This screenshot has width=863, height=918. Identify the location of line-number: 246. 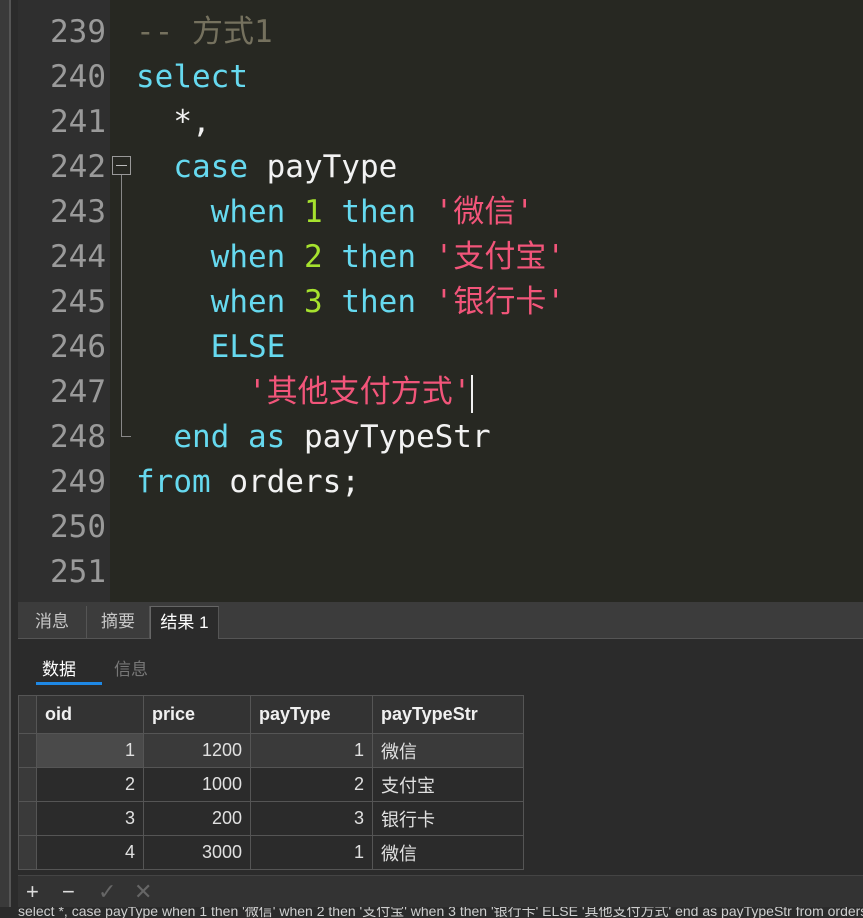
(78, 347).